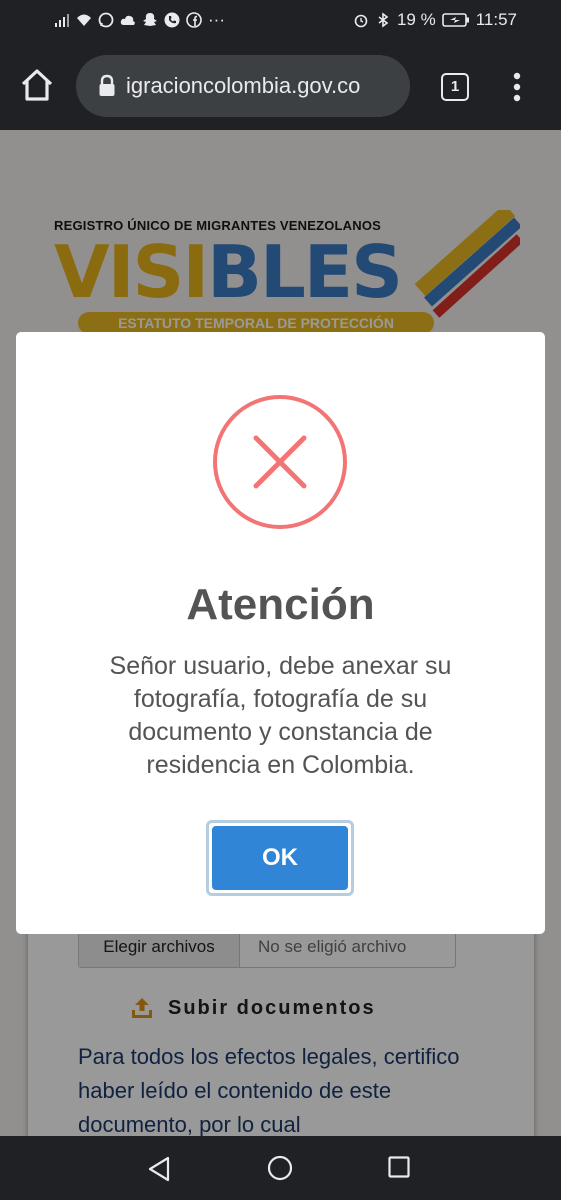 The image size is (561, 1200). I want to click on overflow-menu-icon, so click(517, 87).